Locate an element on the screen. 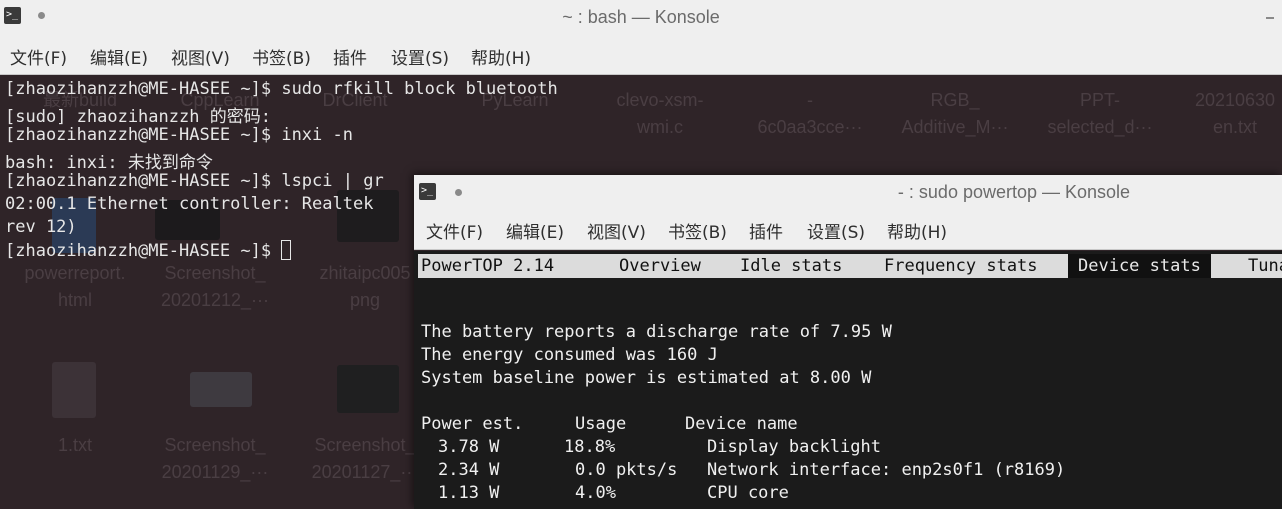  desktop-icon-label: zhitaipc005 png is located at coordinates (365, 286).